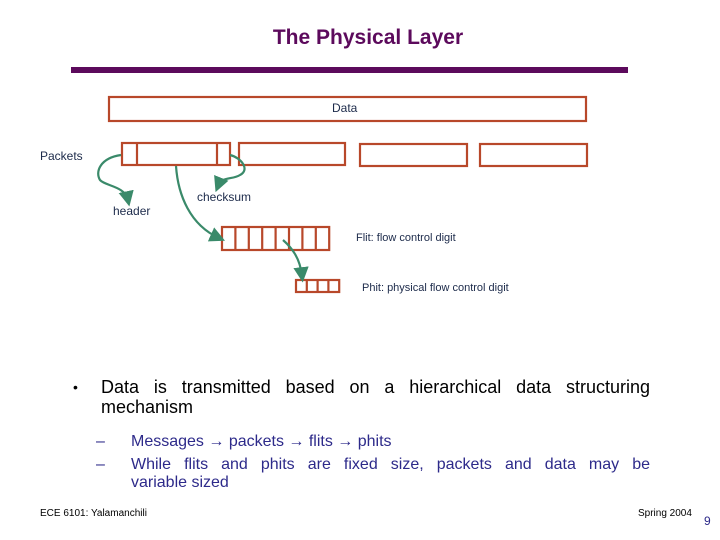 The height and width of the screenshot is (540, 720). What do you see at coordinates (115, 180) in the screenshot?
I see `header-arrow` at bounding box center [115, 180].